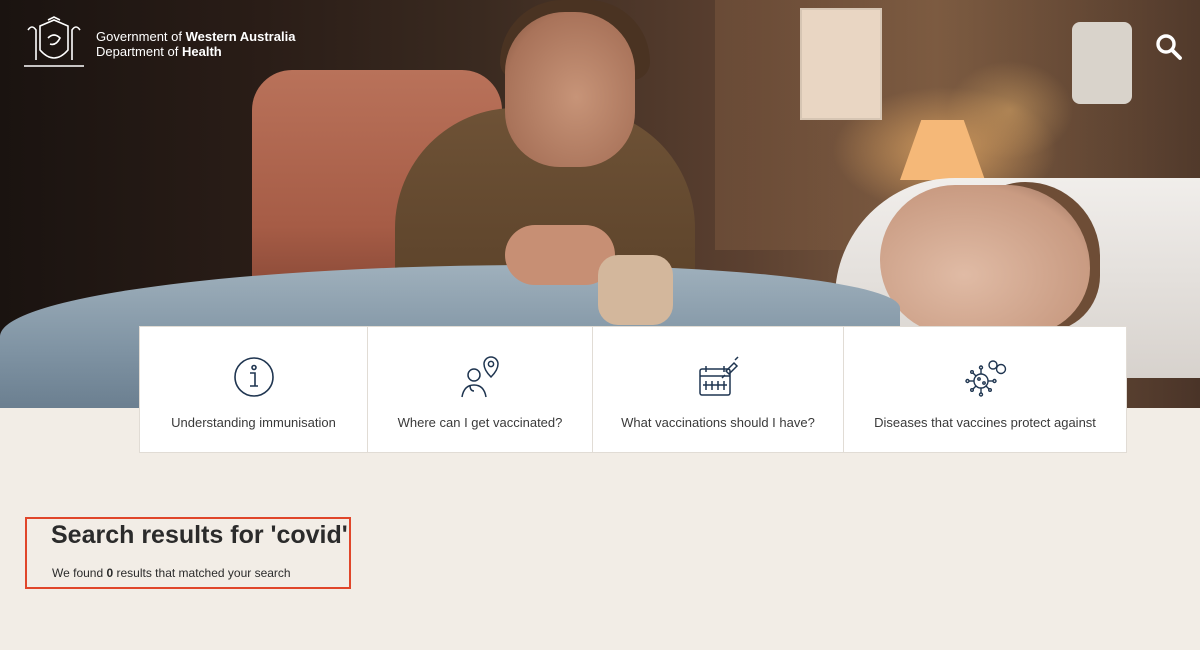  I want to click on brand-line1-prefix: Government of, so click(141, 36).